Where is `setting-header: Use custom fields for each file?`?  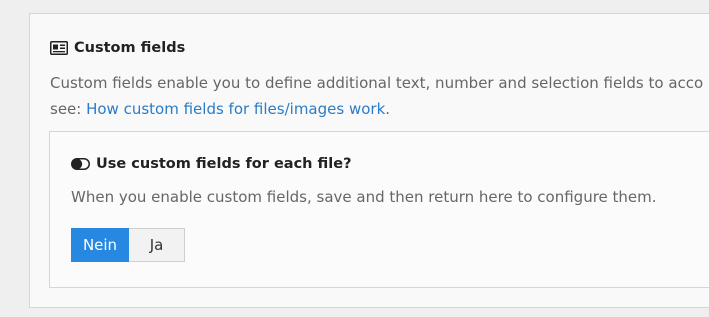 setting-header: Use custom fields for each file? is located at coordinates (211, 164).